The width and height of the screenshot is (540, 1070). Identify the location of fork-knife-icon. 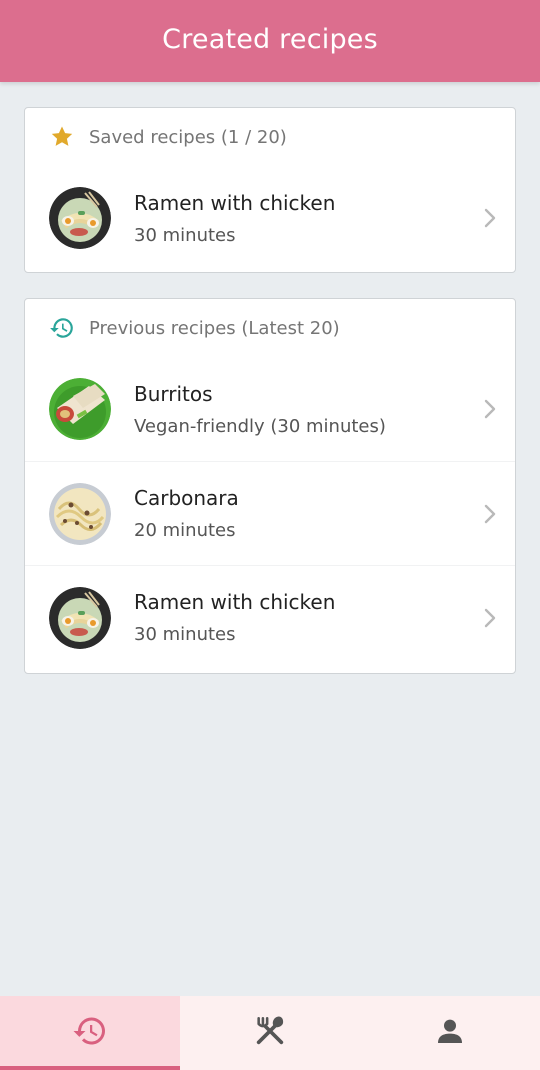
(270, 1033).